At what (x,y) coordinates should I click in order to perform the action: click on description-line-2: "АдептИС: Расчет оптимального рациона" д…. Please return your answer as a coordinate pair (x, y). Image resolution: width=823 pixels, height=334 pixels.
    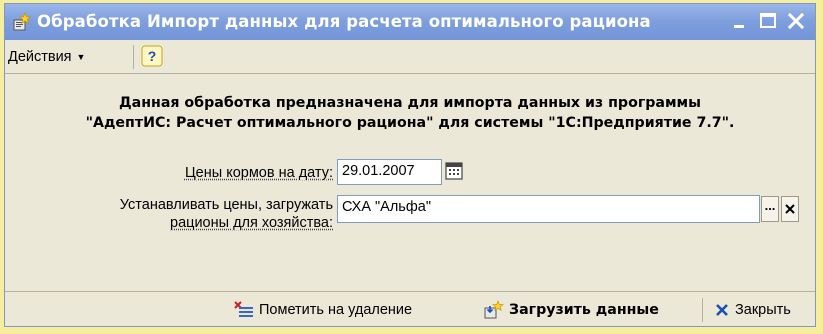
    Looking at the image, I should click on (410, 123).